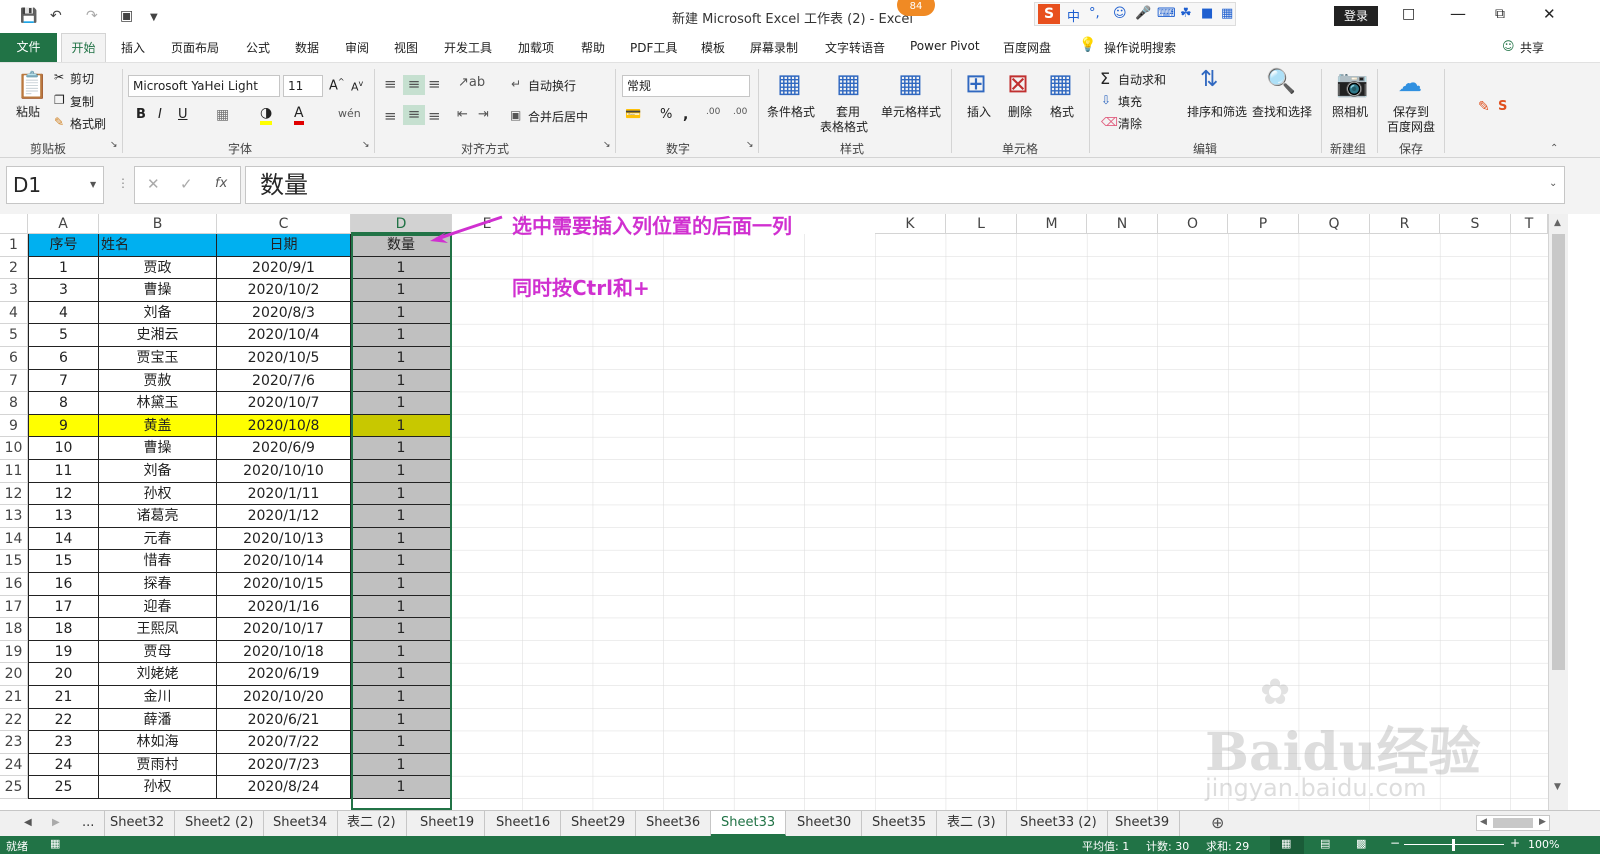 The height and width of the screenshot is (854, 1600). I want to click on table-cell: 9, so click(63, 426).